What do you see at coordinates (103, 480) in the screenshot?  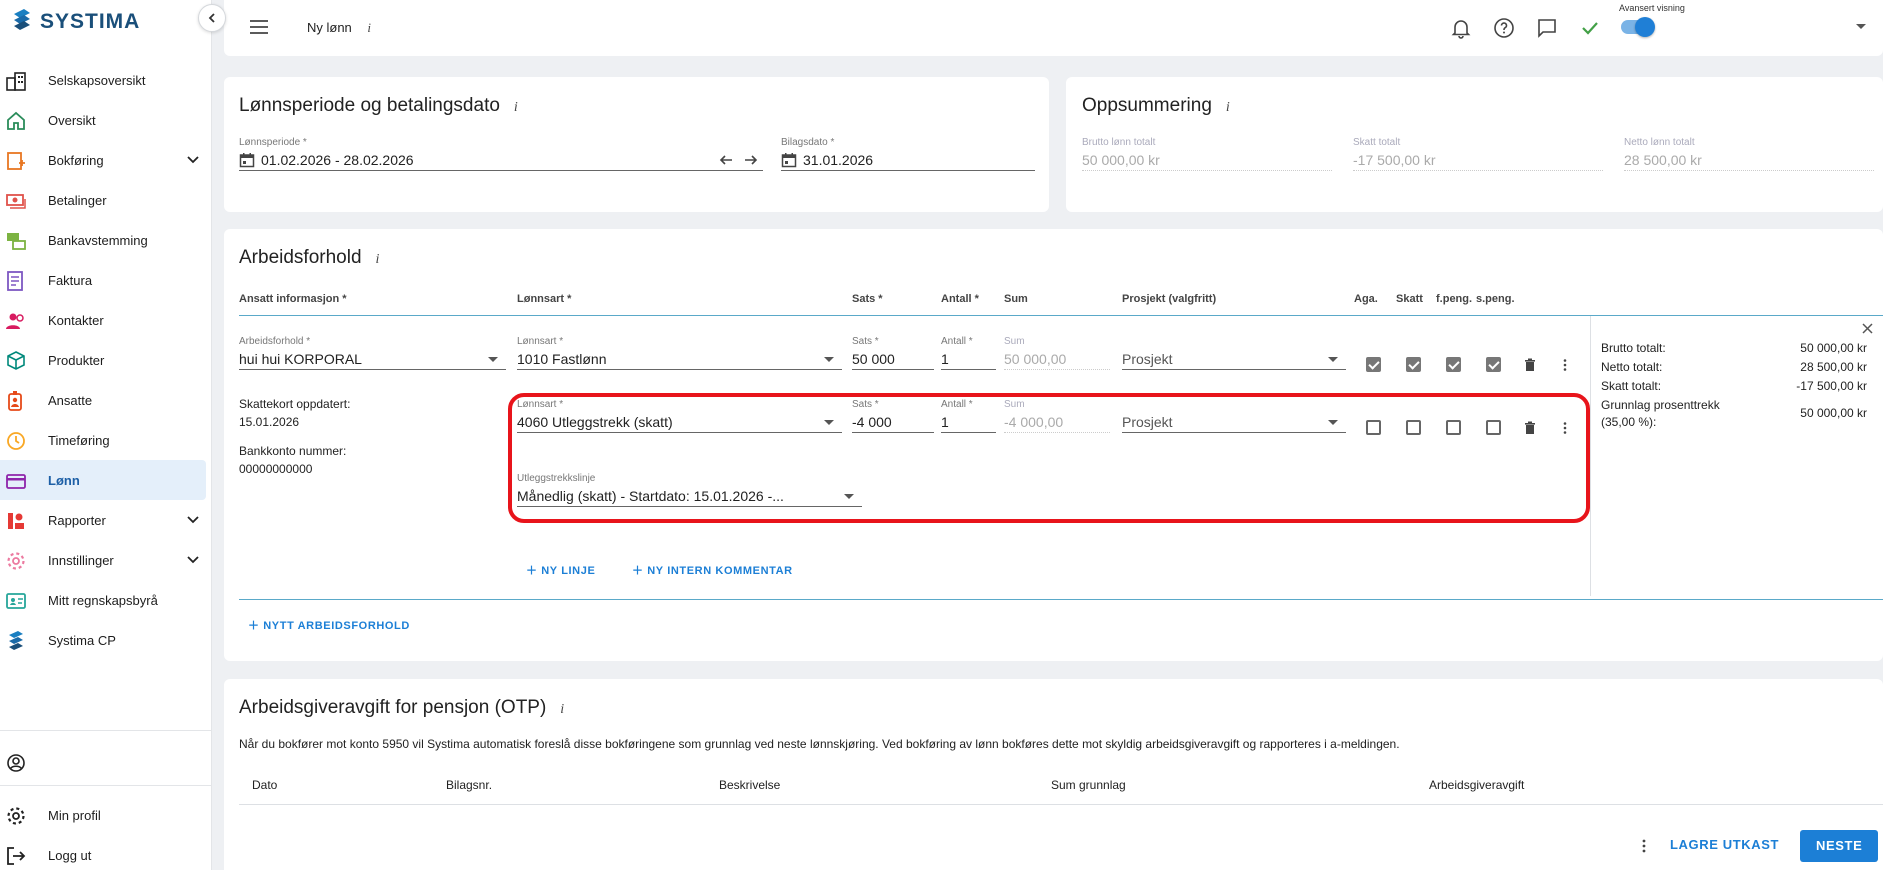 I see `sidebar-item-lonn: Lønn` at bounding box center [103, 480].